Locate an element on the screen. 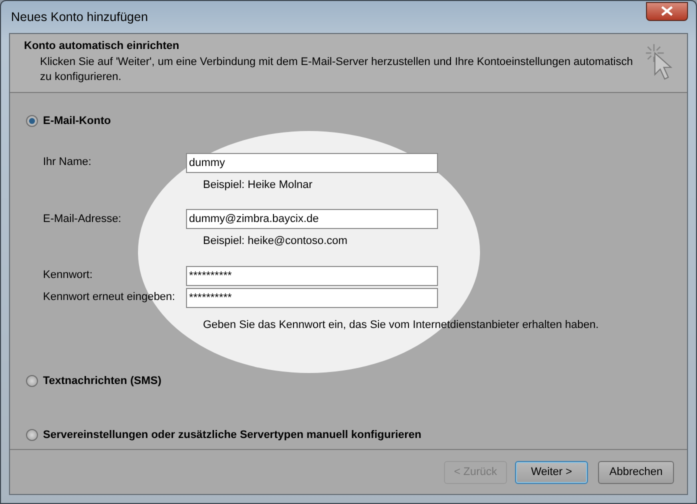 The image size is (697, 504). dialog-button: Weiter > is located at coordinates (551, 472).